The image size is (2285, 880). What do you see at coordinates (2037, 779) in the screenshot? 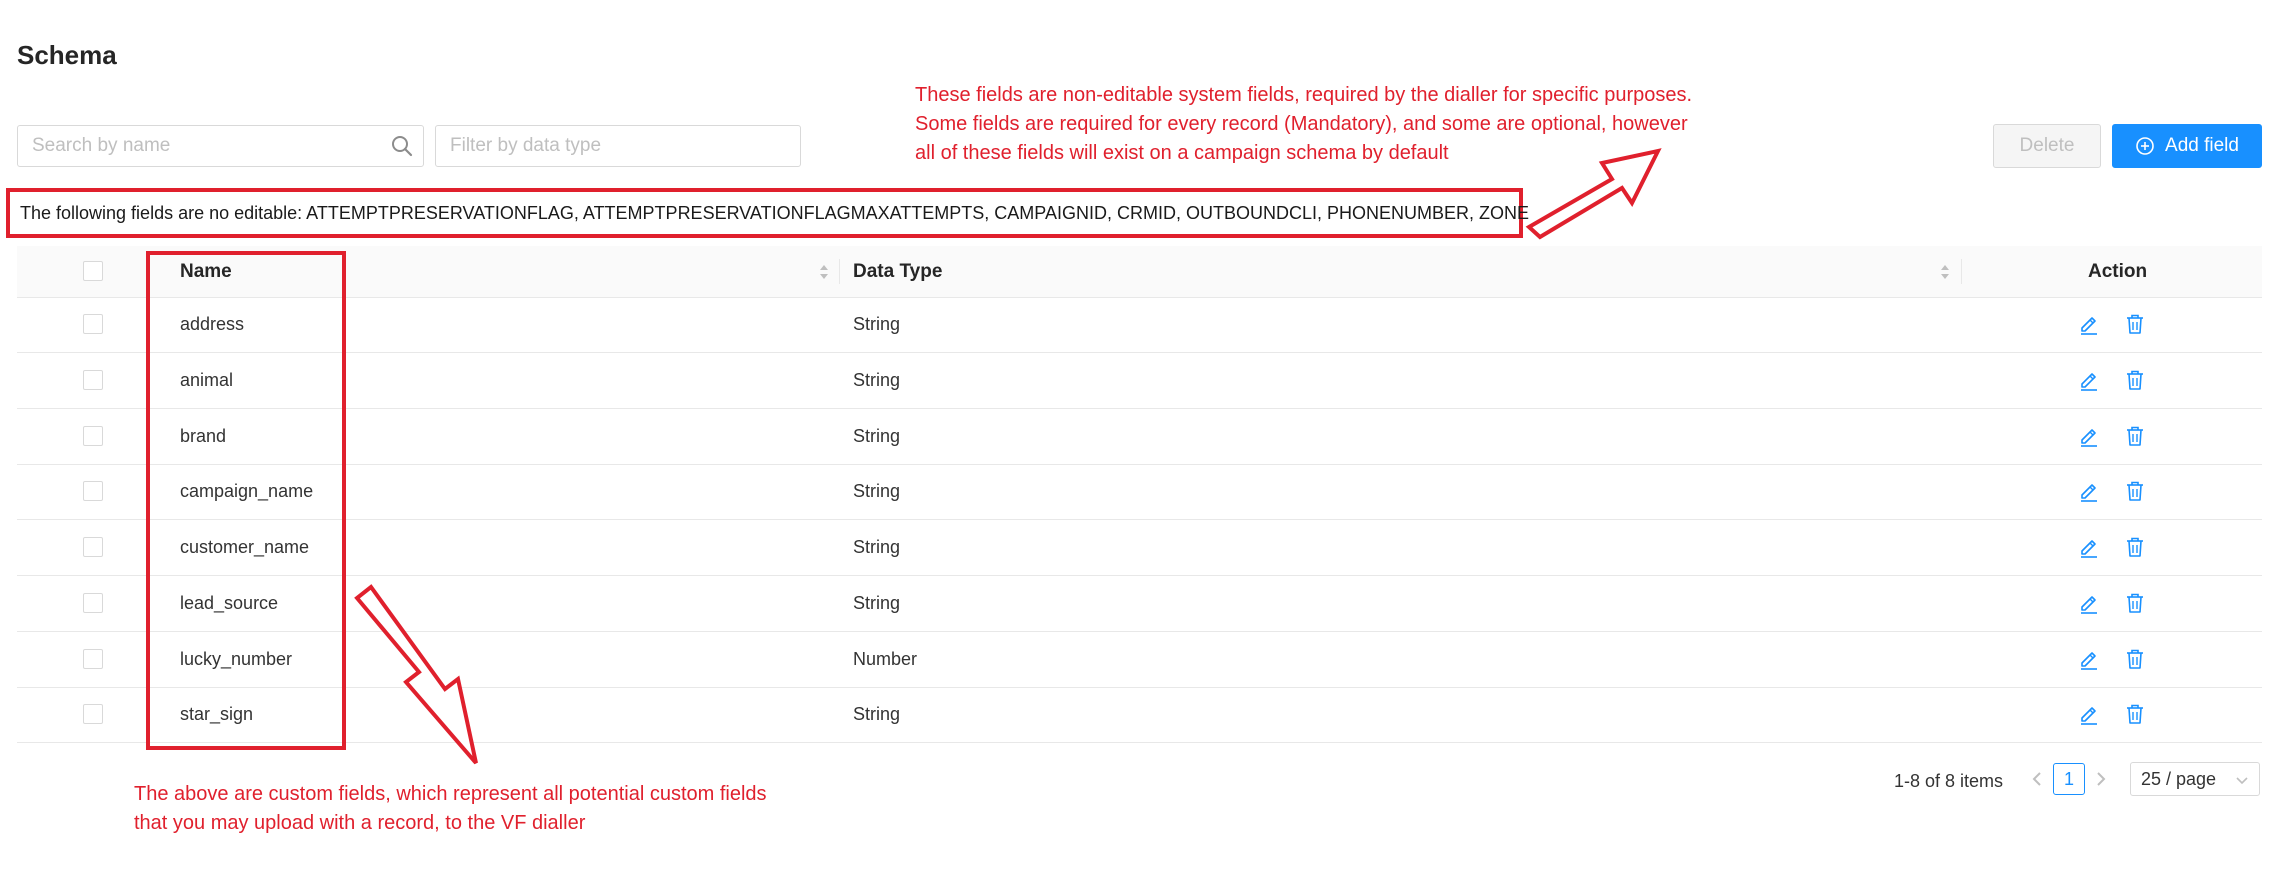
I see `chevron-left-icon` at bounding box center [2037, 779].